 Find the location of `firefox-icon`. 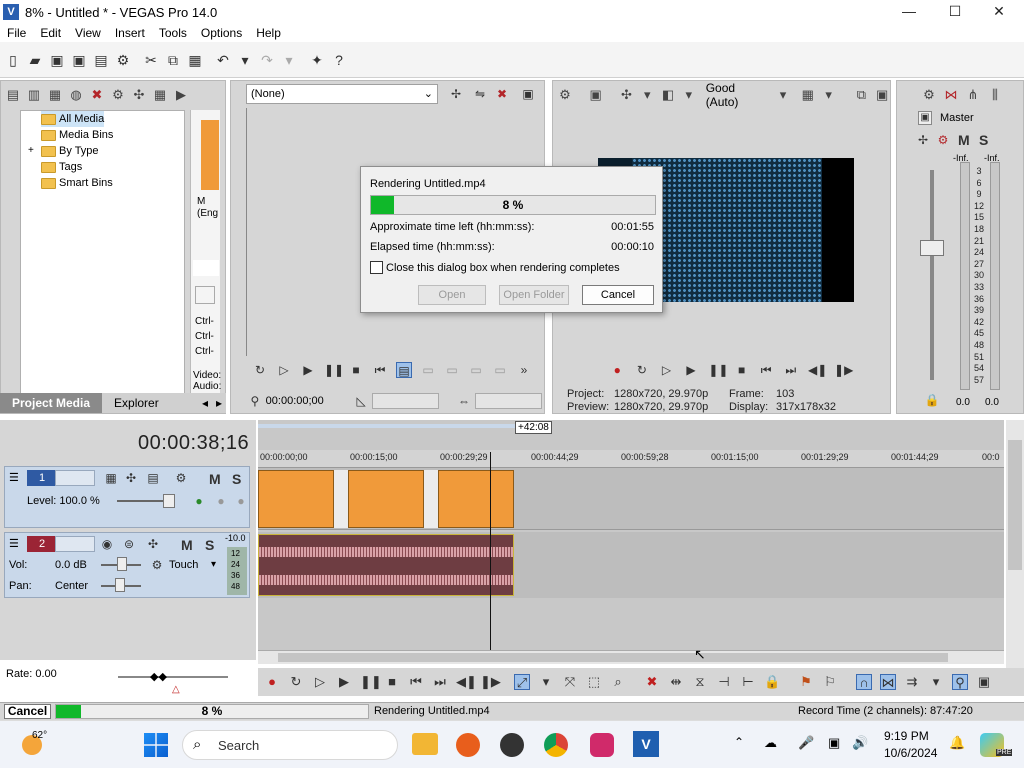

firefox-icon is located at coordinates (468, 745).